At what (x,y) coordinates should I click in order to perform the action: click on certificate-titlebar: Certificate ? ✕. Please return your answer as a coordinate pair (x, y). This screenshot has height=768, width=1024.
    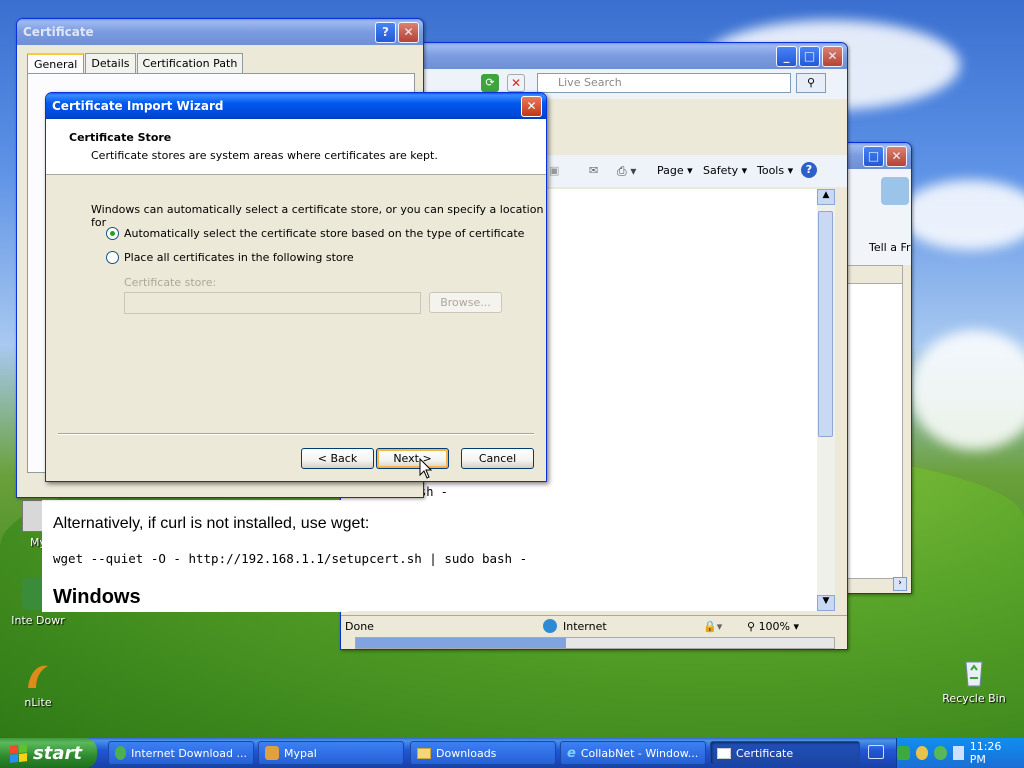
    Looking at the image, I should click on (220, 32).